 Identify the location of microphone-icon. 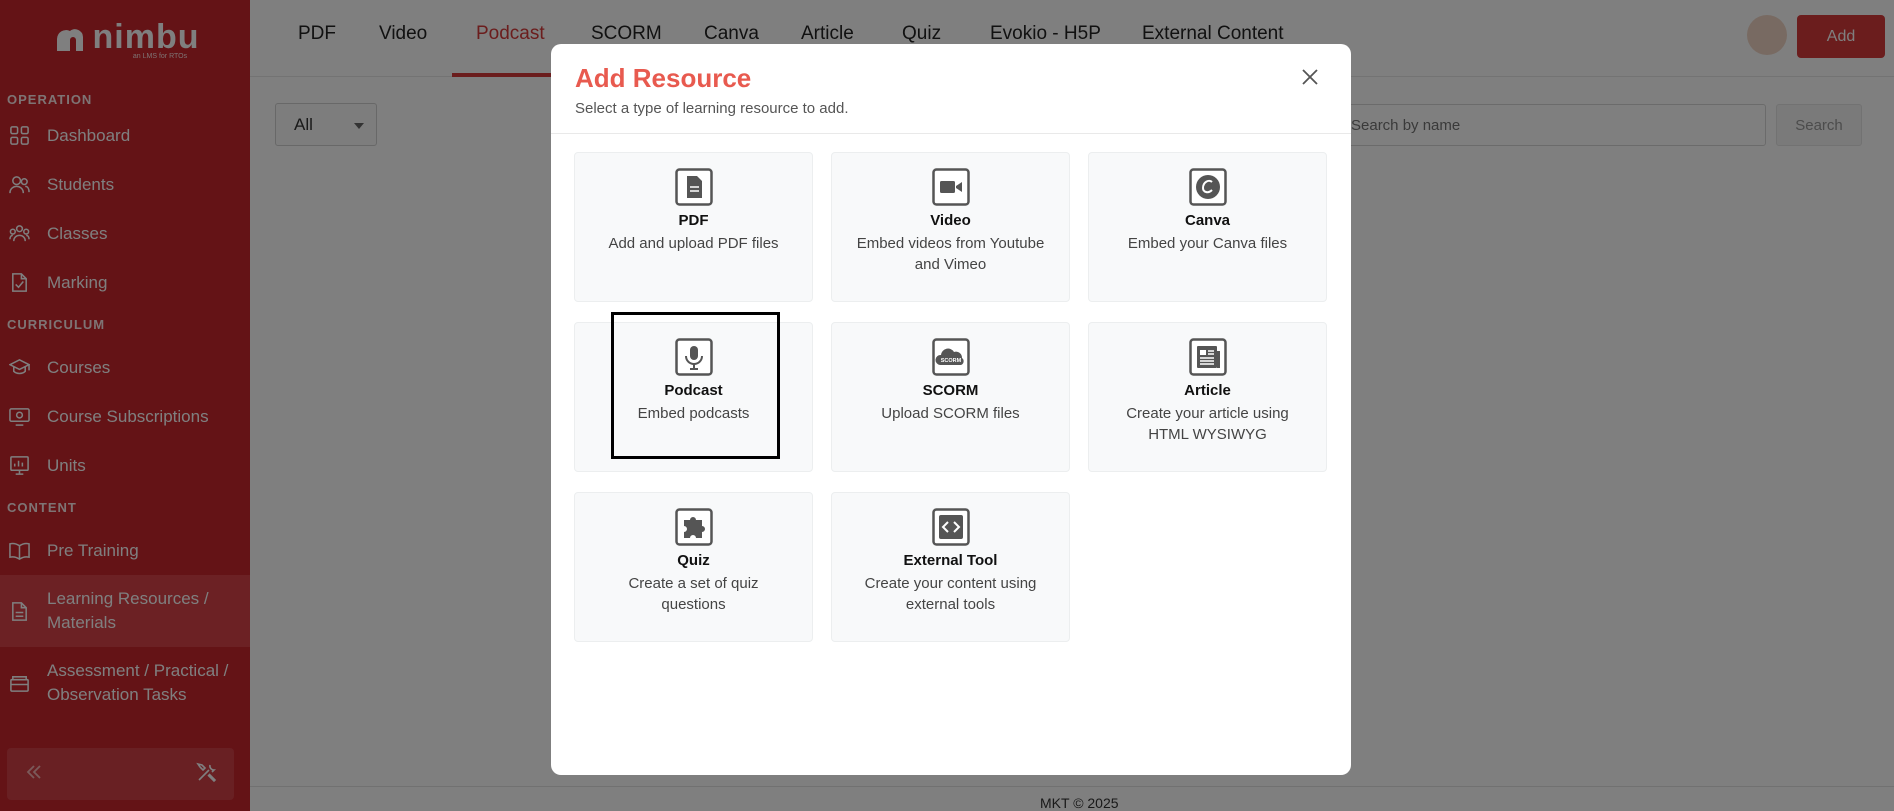
(693, 357).